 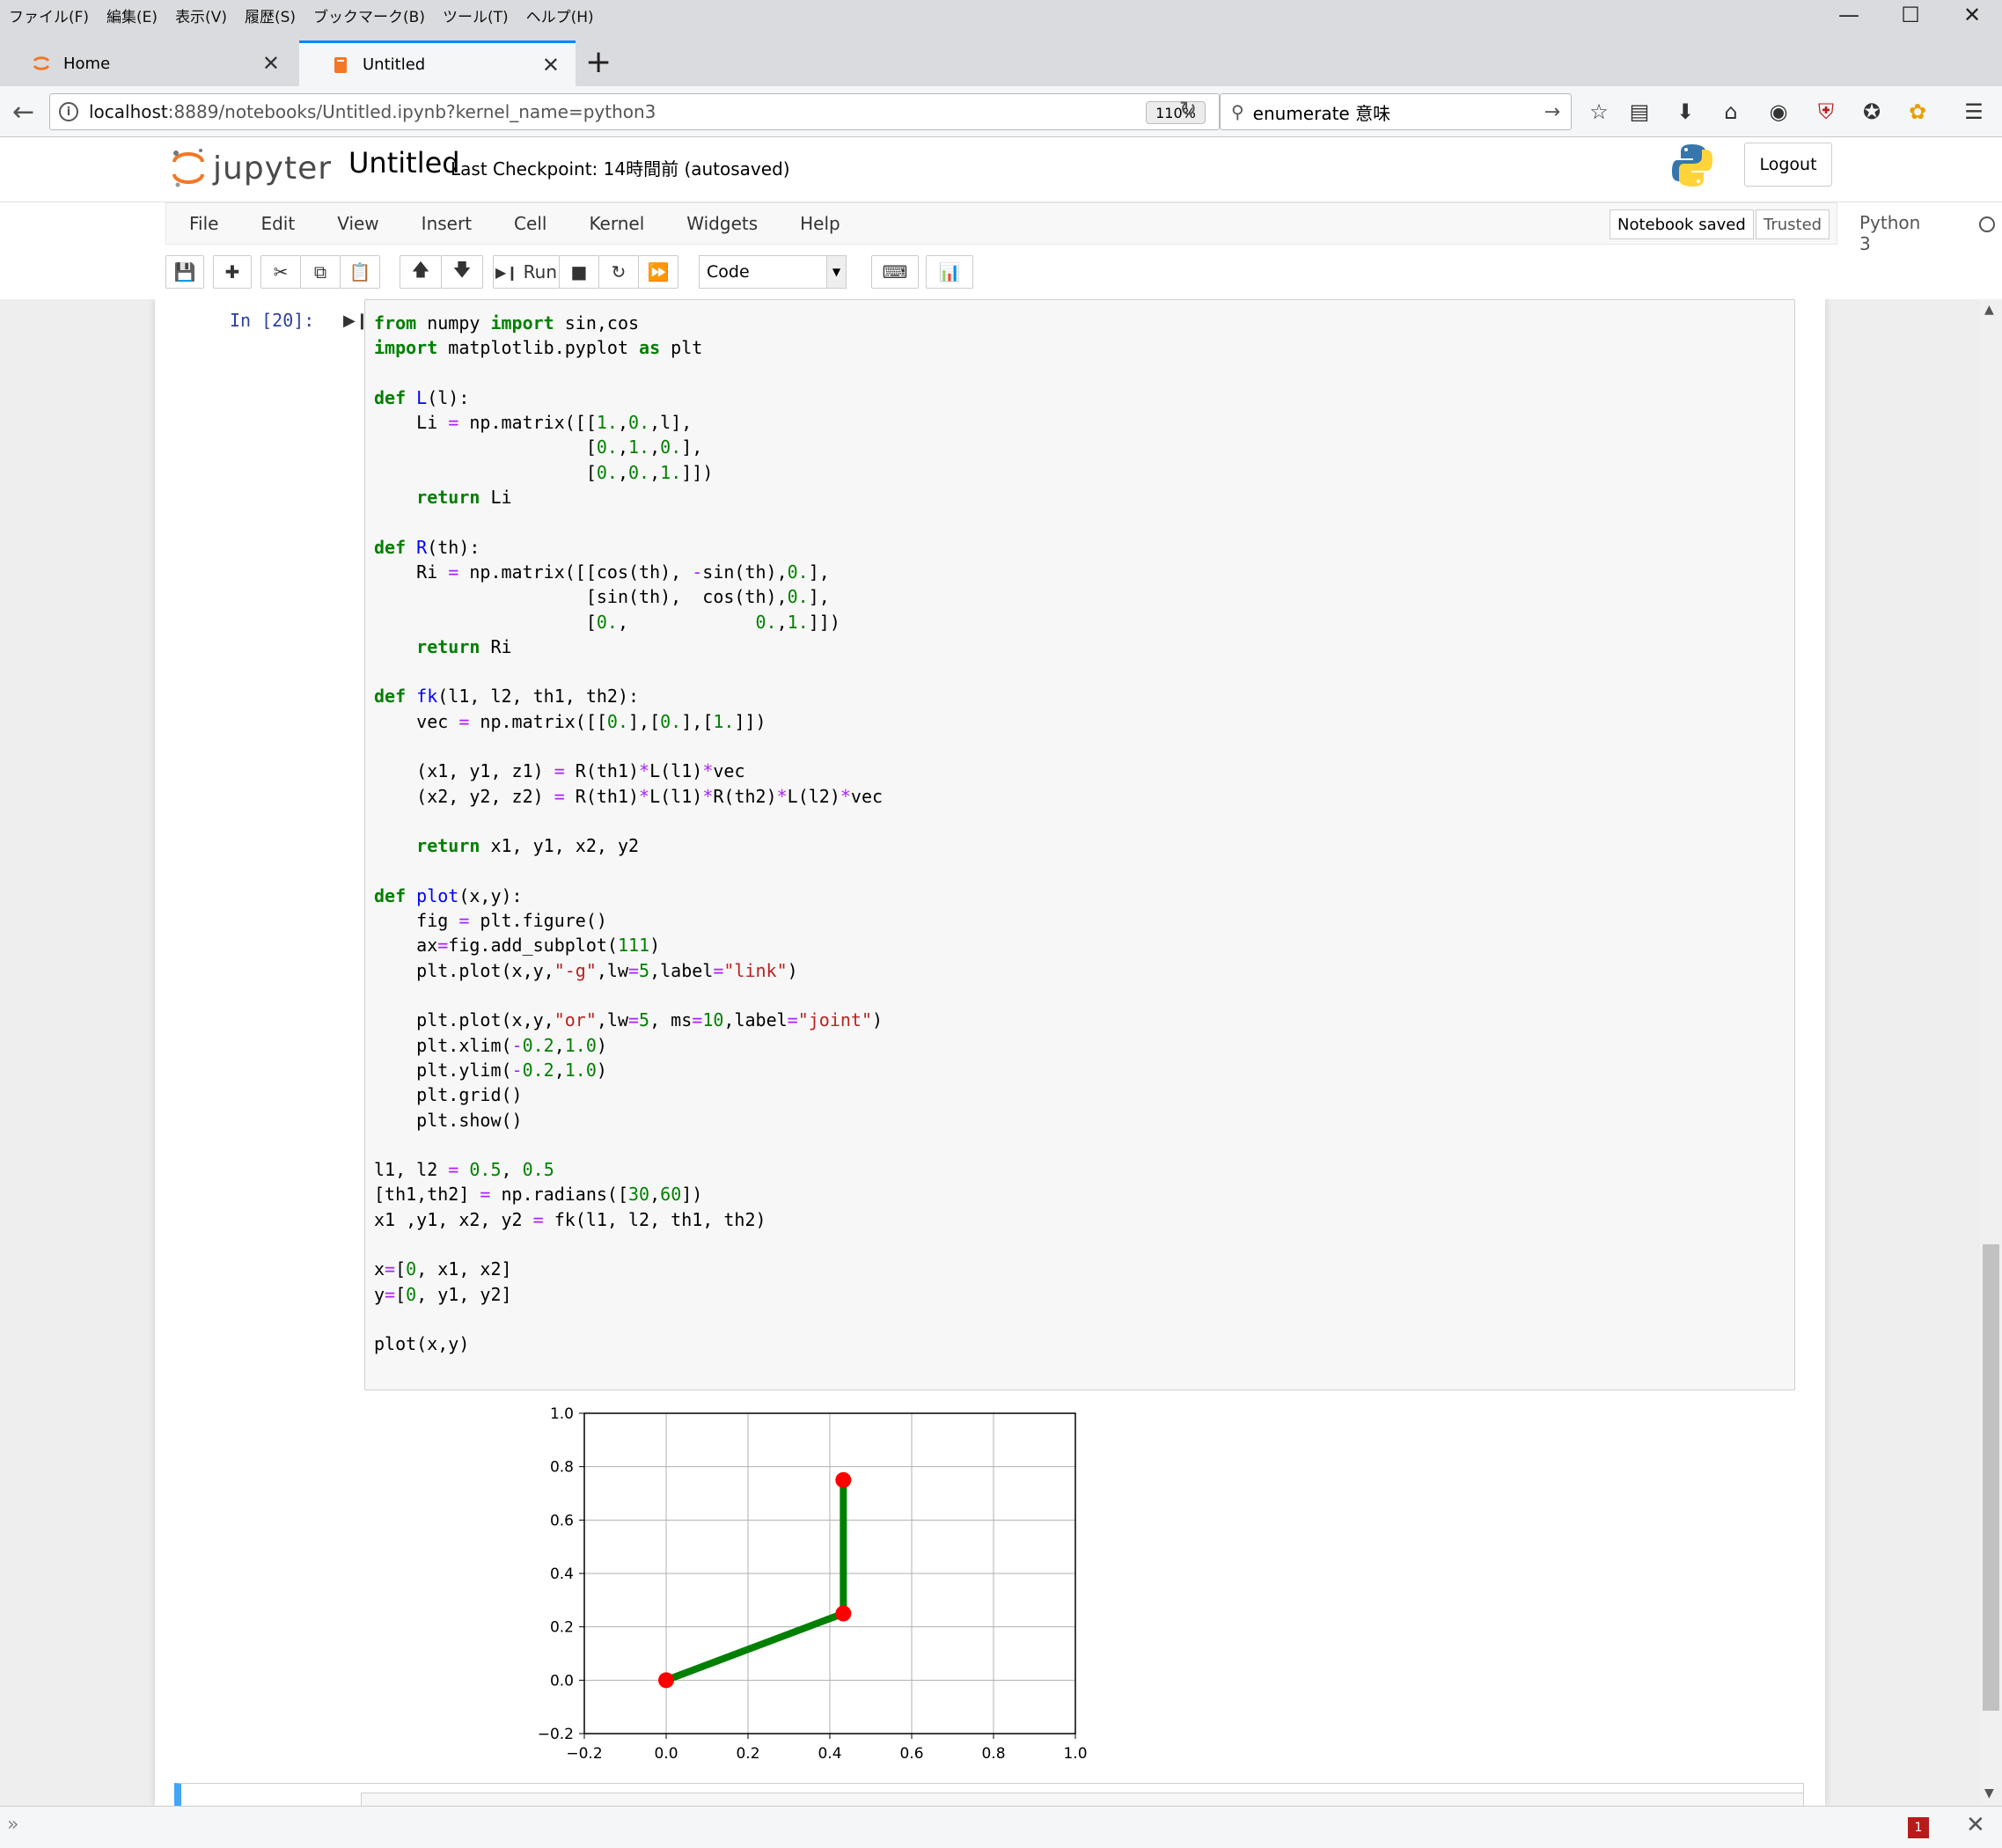 What do you see at coordinates (949, 272) in the screenshot?
I see `chart-button: 📊` at bounding box center [949, 272].